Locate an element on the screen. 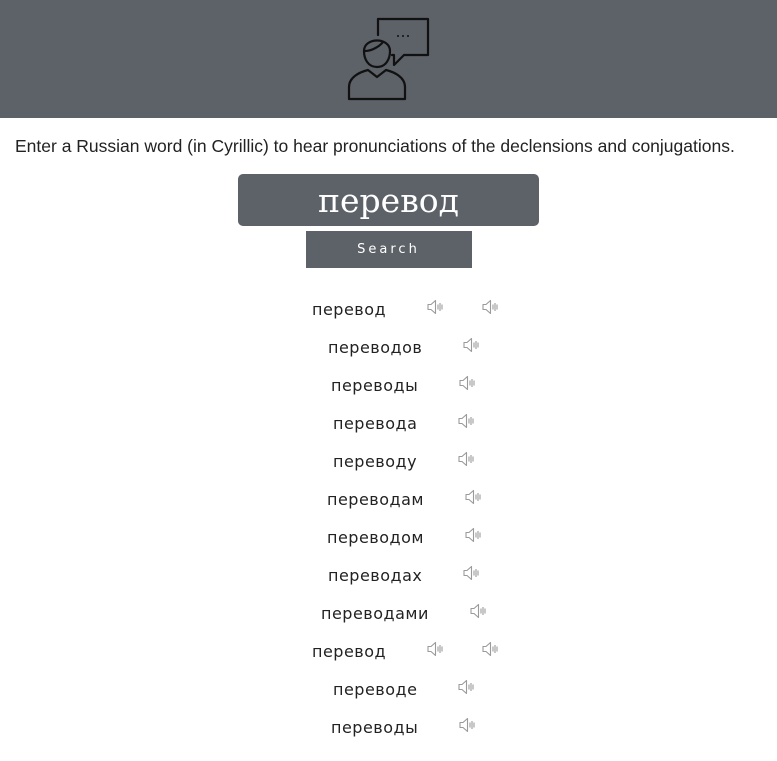  search-area: Search is located at coordinates (388, 212).